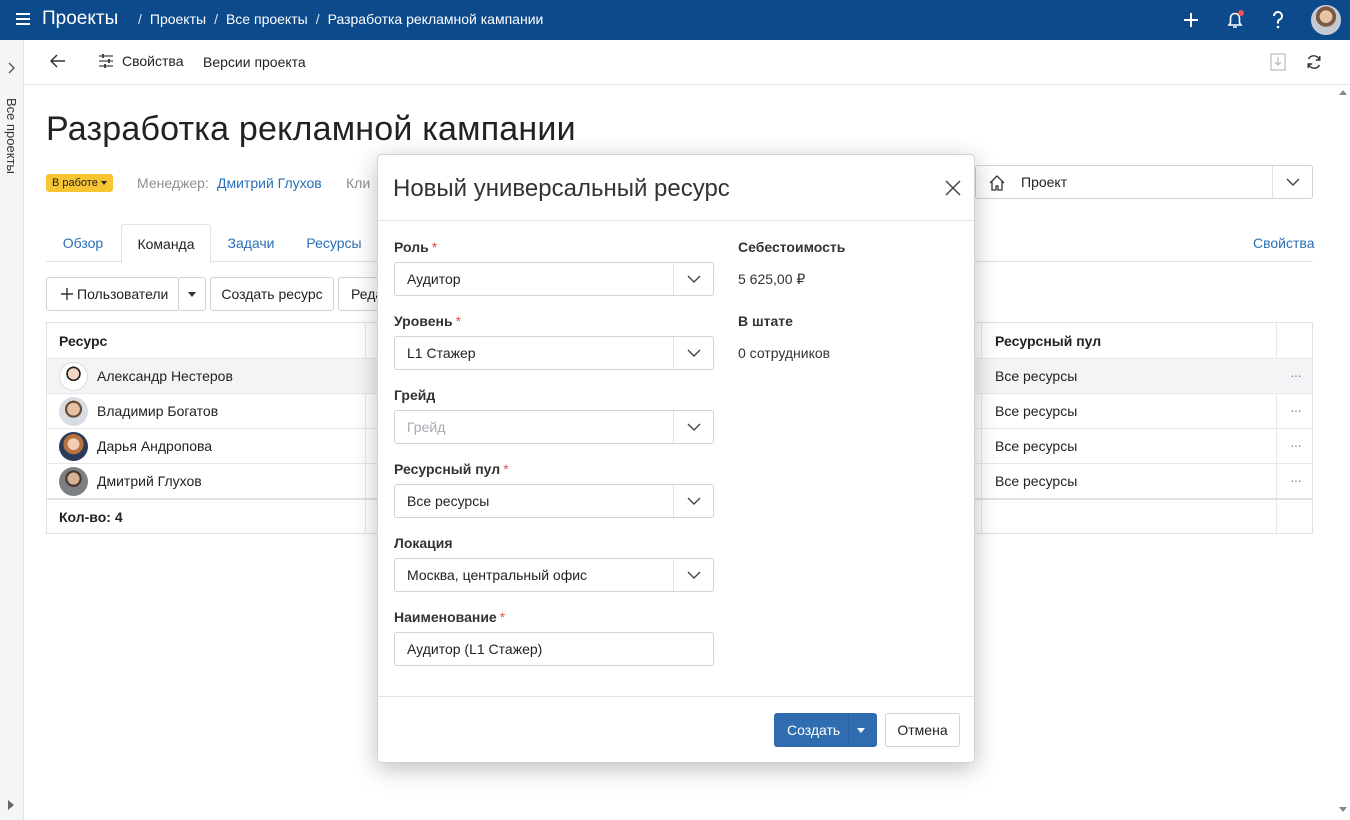  I want to click on pool-label: Ресурсный пул *, so click(451, 469).